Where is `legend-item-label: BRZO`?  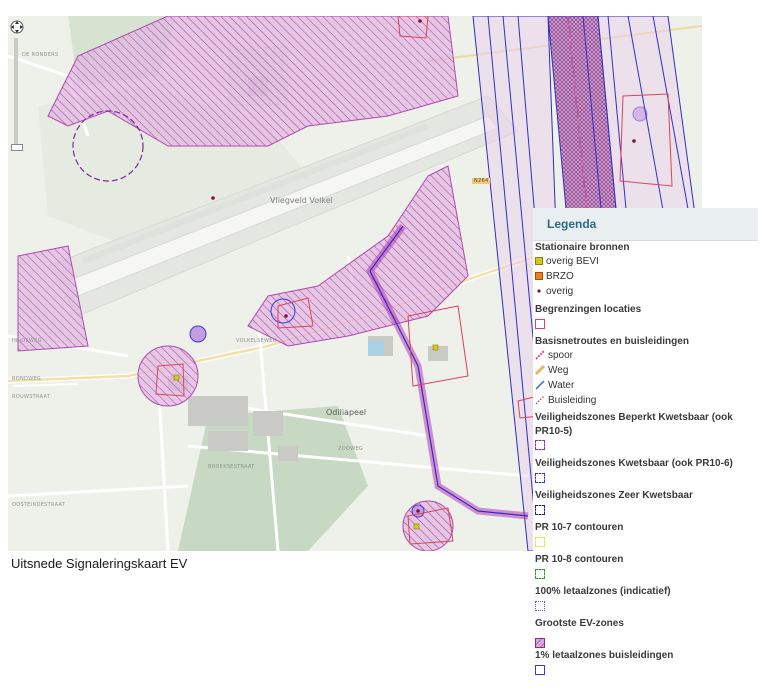
legend-item-label: BRZO is located at coordinates (560, 276).